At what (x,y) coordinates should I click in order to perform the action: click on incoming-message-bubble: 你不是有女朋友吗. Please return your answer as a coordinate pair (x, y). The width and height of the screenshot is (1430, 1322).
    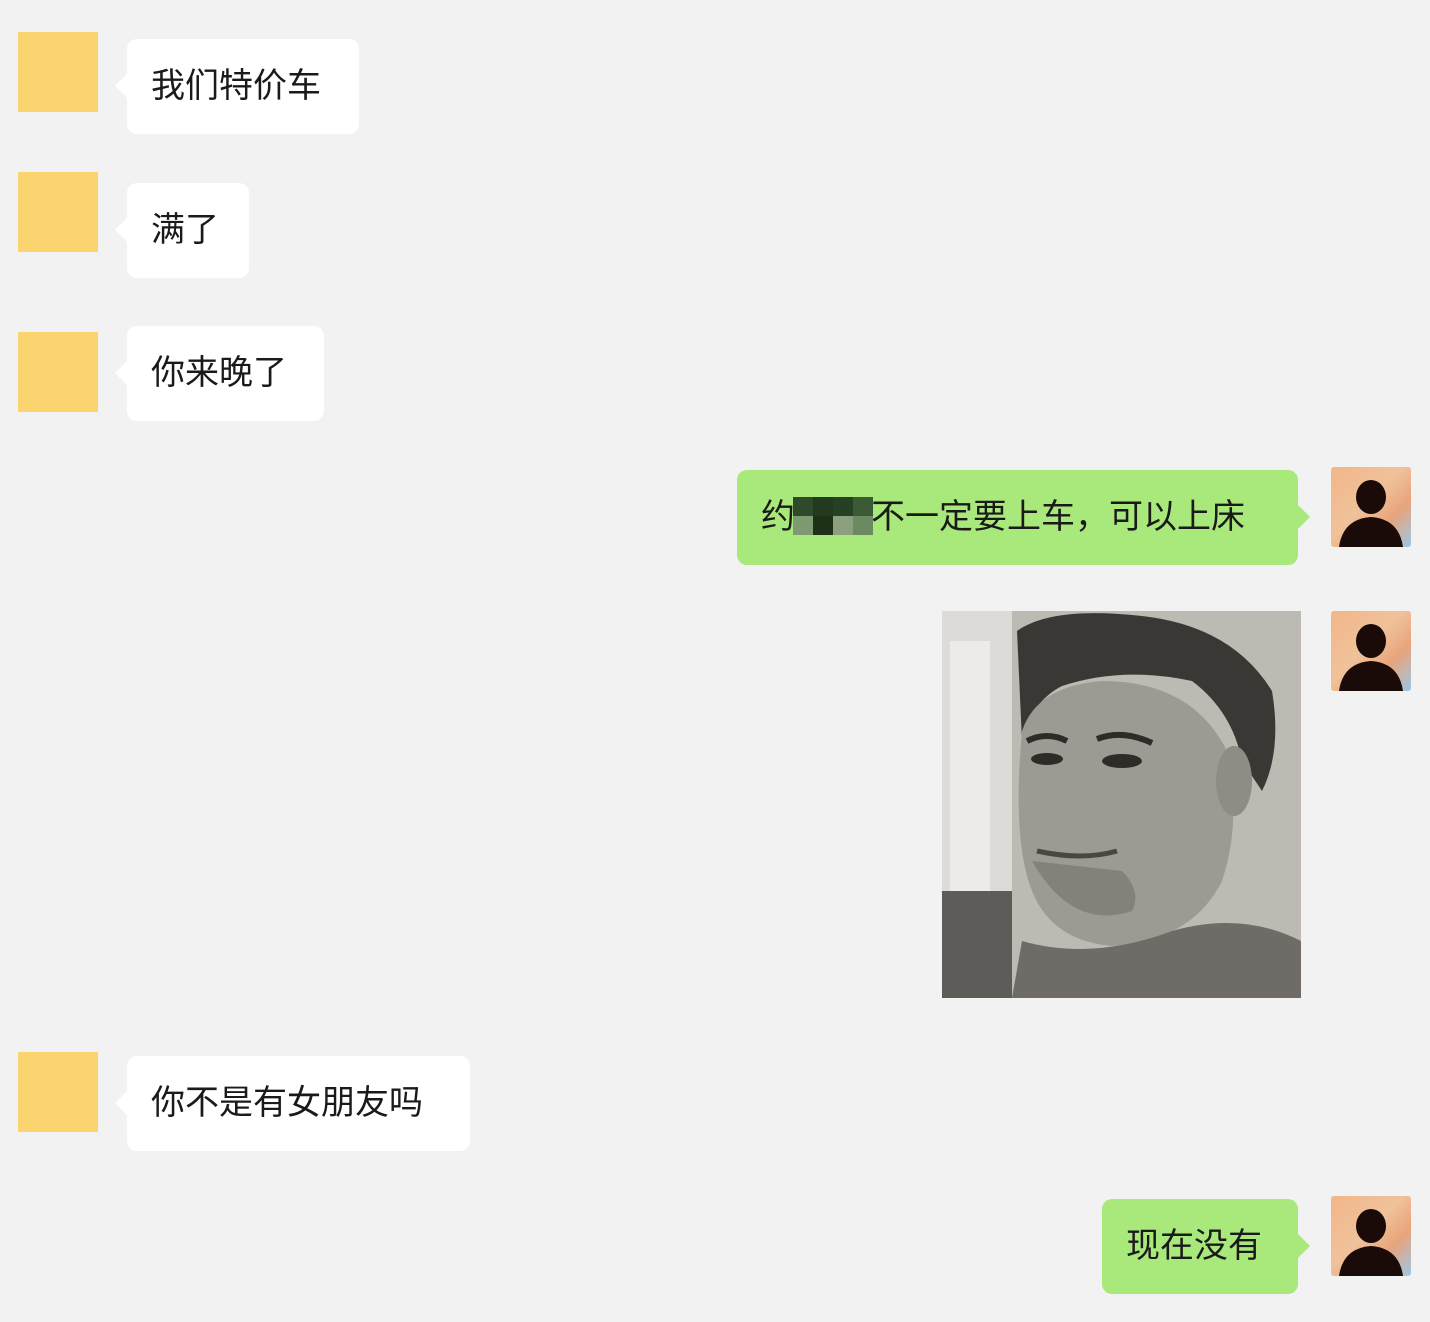
    Looking at the image, I should click on (292, 1103).